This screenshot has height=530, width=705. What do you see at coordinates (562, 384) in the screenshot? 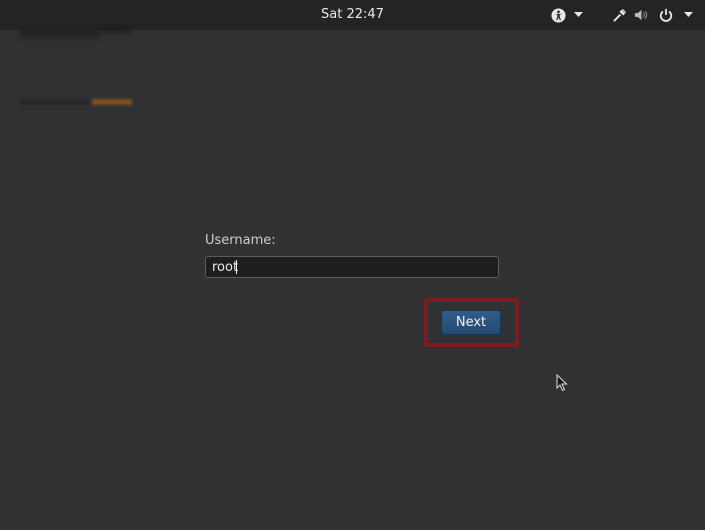
I see `mouse-pointer-icon` at bounding box center [562, 384].